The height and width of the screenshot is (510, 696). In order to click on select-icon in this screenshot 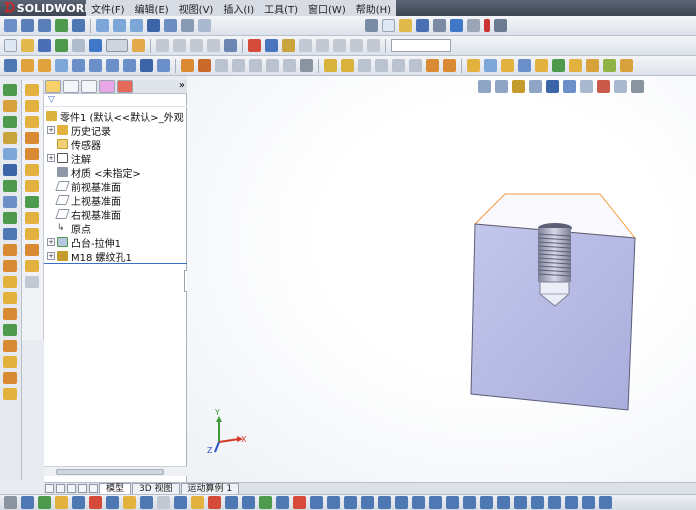, I will do `click(117, 45)`.